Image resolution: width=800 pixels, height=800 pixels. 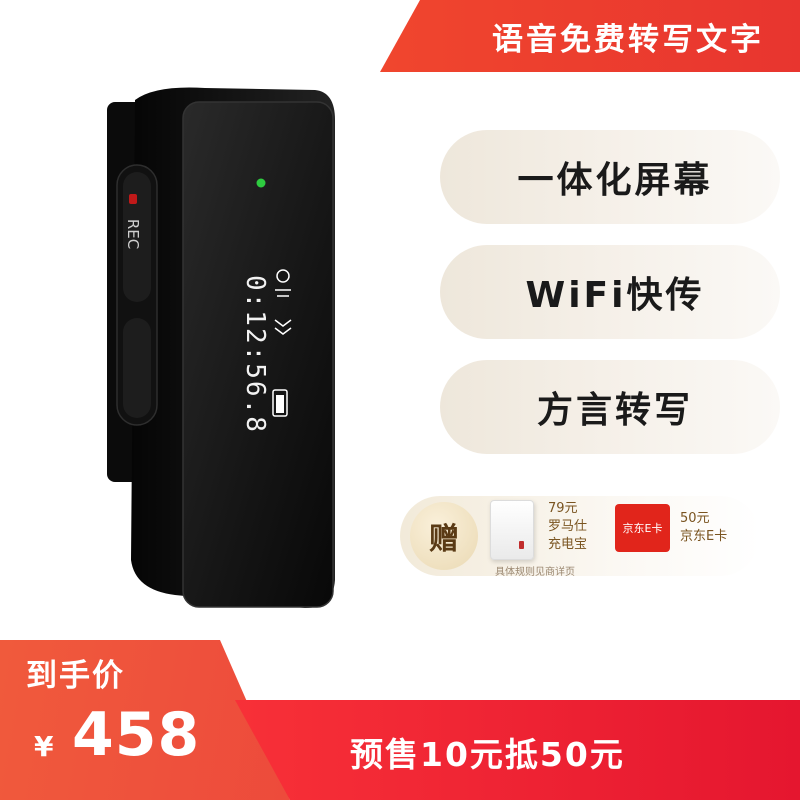 I want to click on jd-ecard-image: 京东E卡, so click(x=642, y=528).